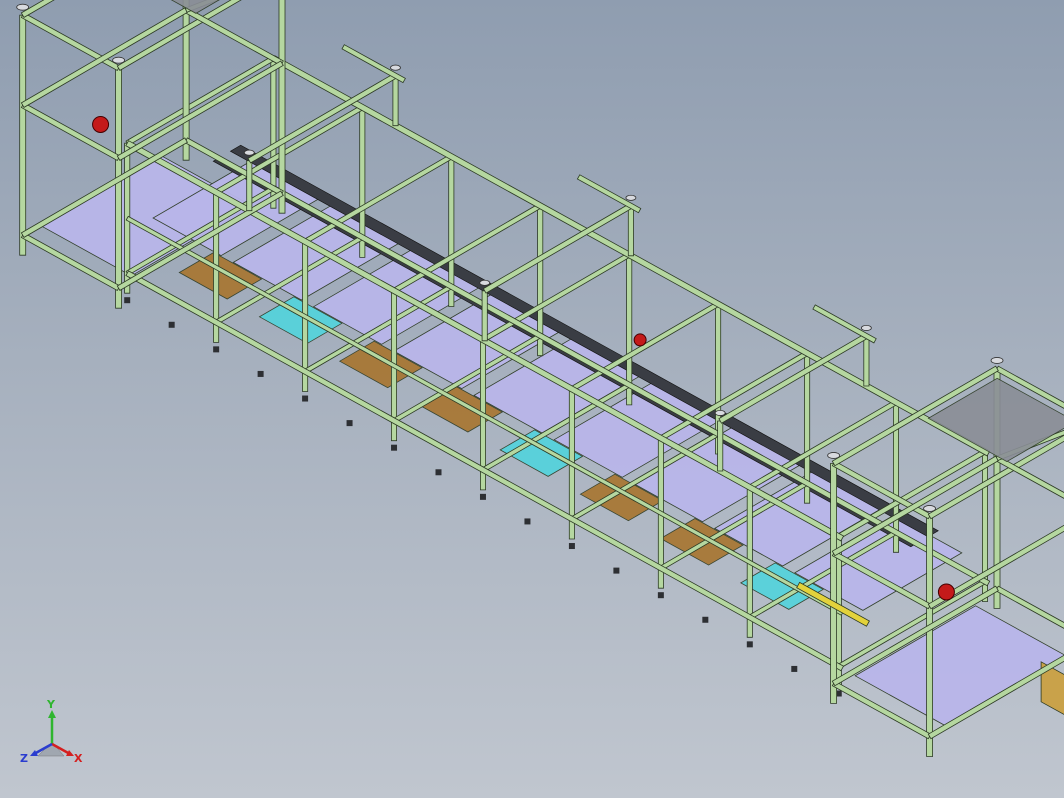 The width and height of the screenshot is (1064, 798). I want to click on z-axis-label: Z, so click(24, 758).